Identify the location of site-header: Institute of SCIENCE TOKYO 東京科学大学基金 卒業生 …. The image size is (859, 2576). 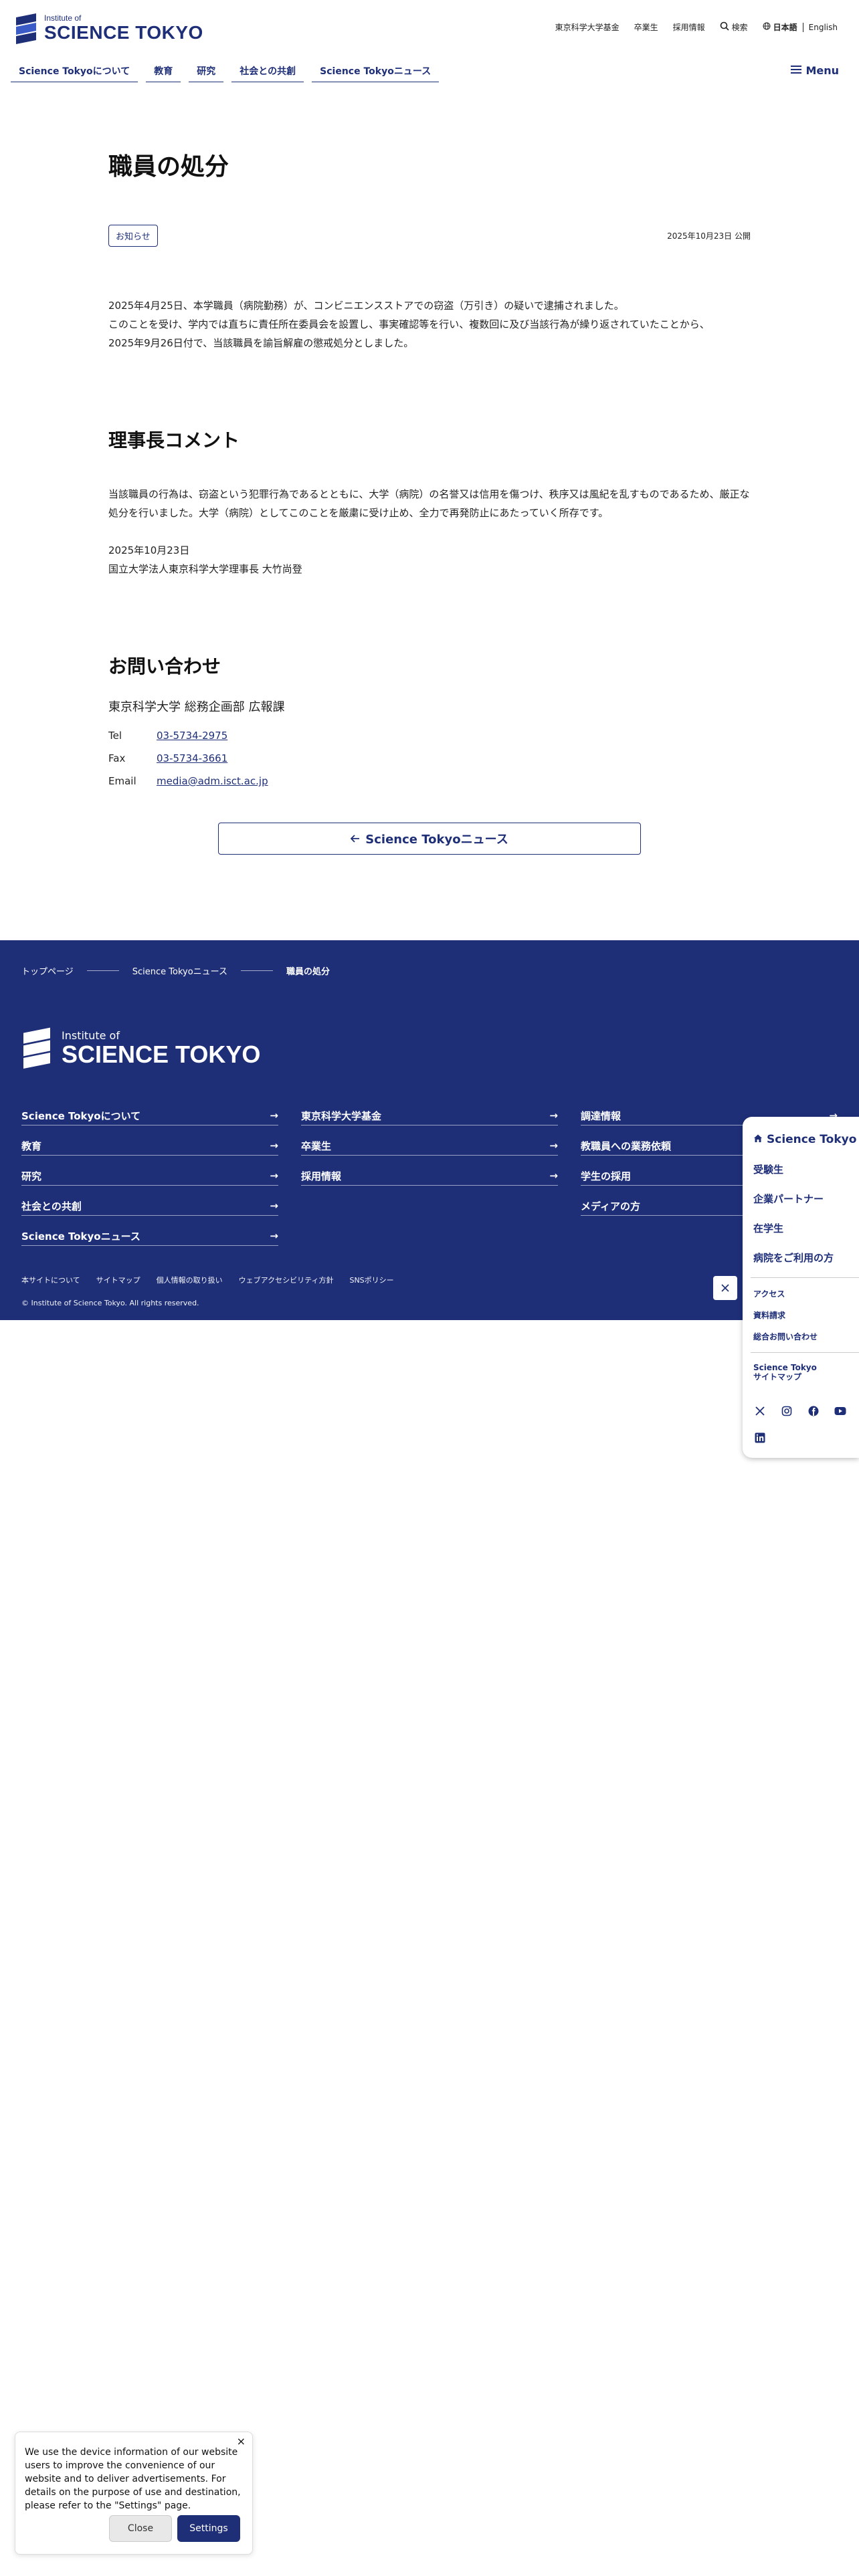
(429, 47).